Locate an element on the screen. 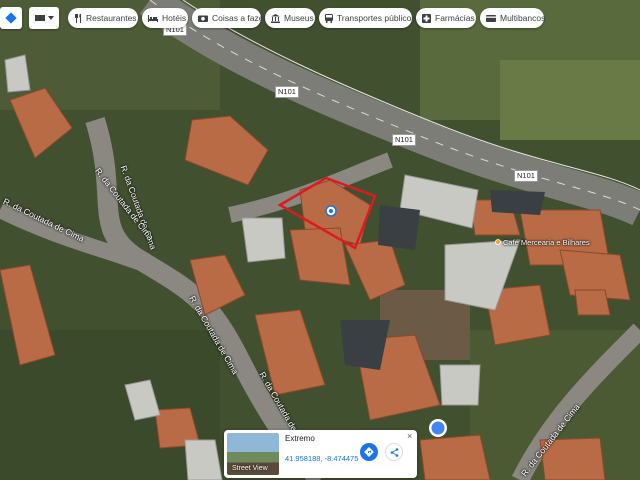 The height and width of the screenshot is (480, 640). street-view-thumbnail: Street View is located at coordinates (253, 454).